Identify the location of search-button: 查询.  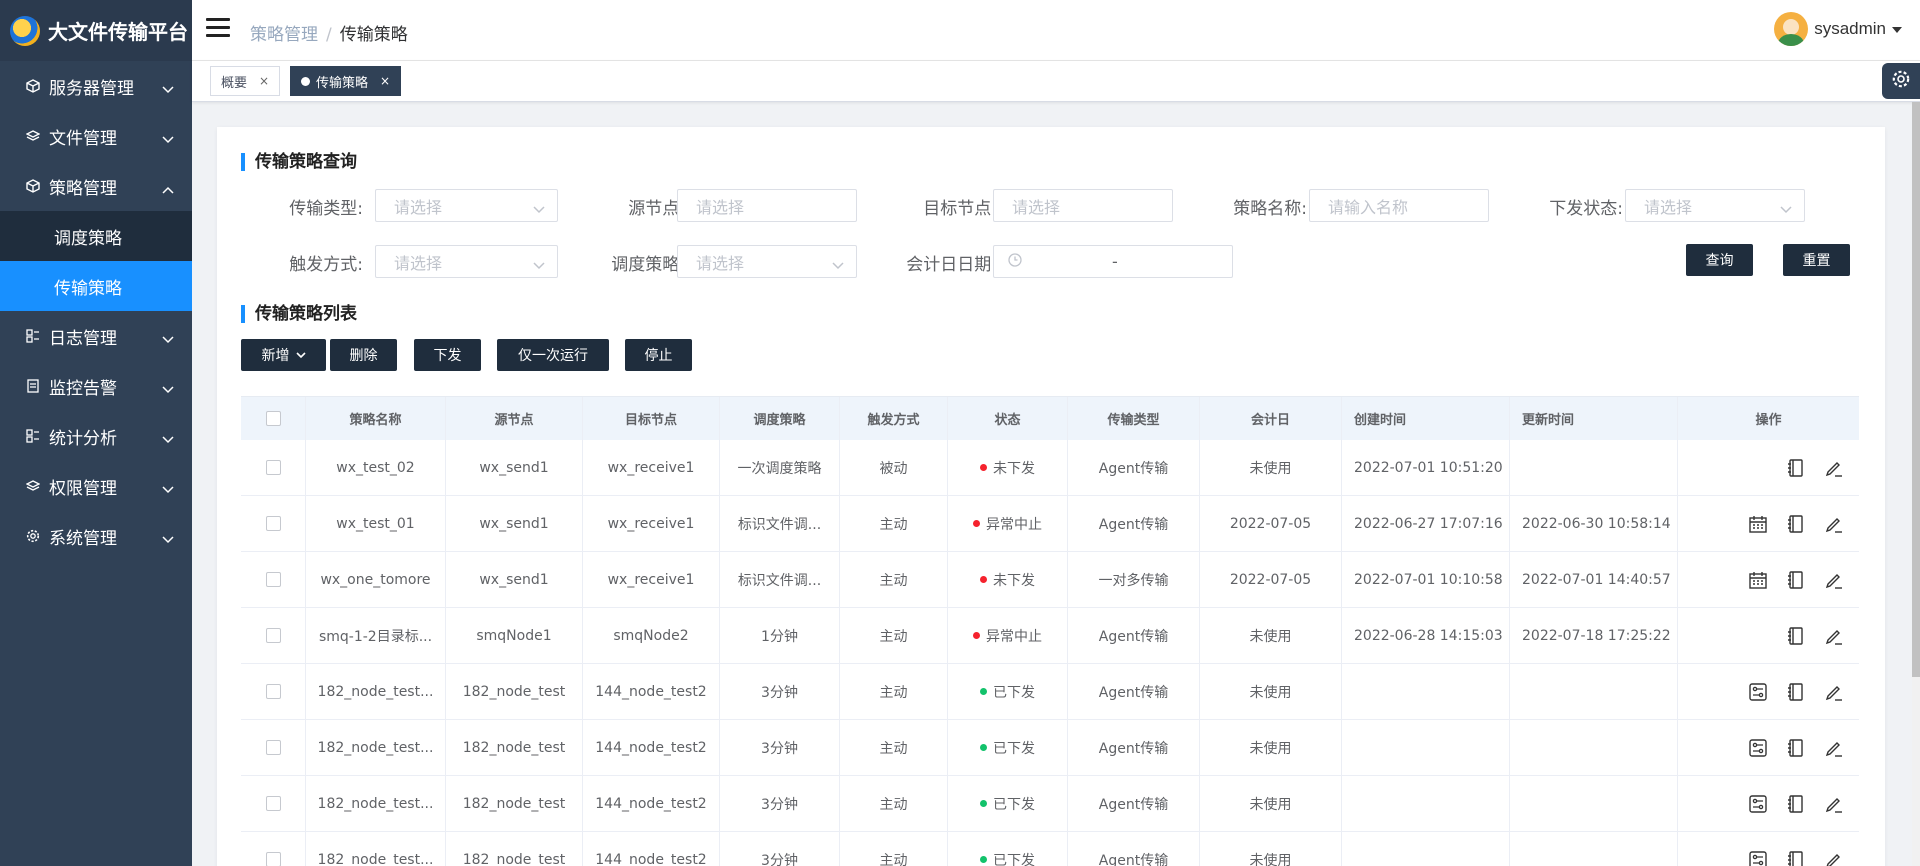
(1719, 260).